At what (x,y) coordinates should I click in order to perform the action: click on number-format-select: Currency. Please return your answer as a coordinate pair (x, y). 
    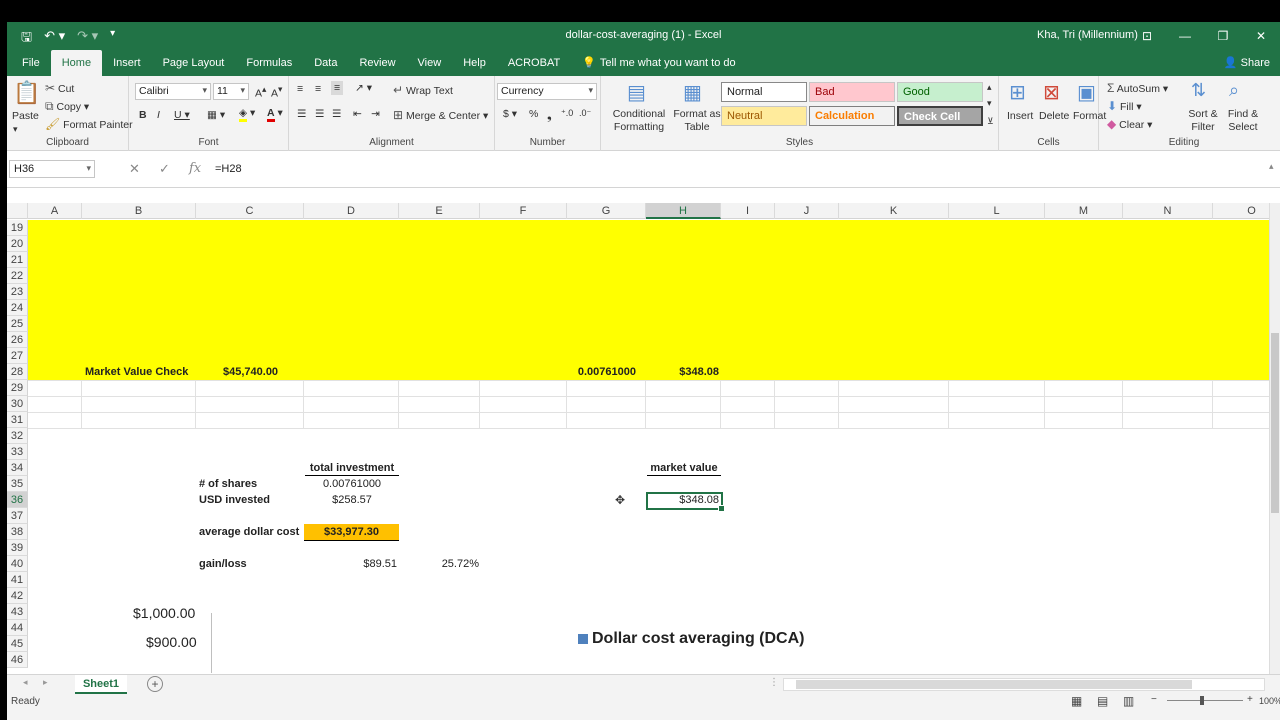
    Looking at the image, I should click on (547, 91).